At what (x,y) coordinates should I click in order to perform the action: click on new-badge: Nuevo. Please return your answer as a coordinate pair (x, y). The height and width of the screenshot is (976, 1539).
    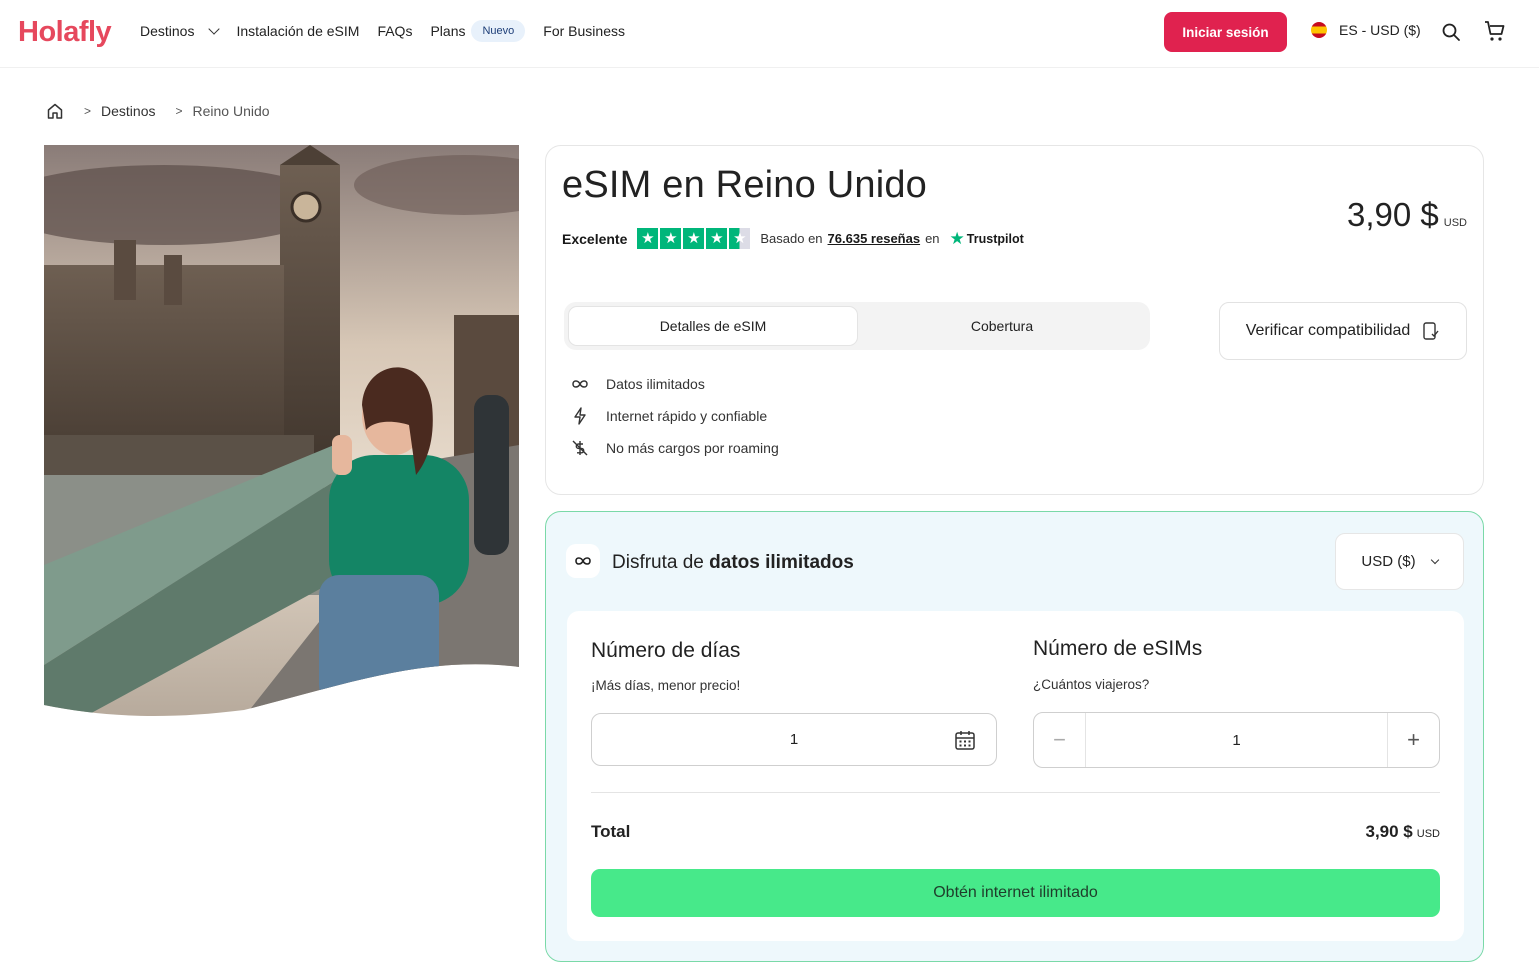
    Looking at the image, I should click on (498, 31).